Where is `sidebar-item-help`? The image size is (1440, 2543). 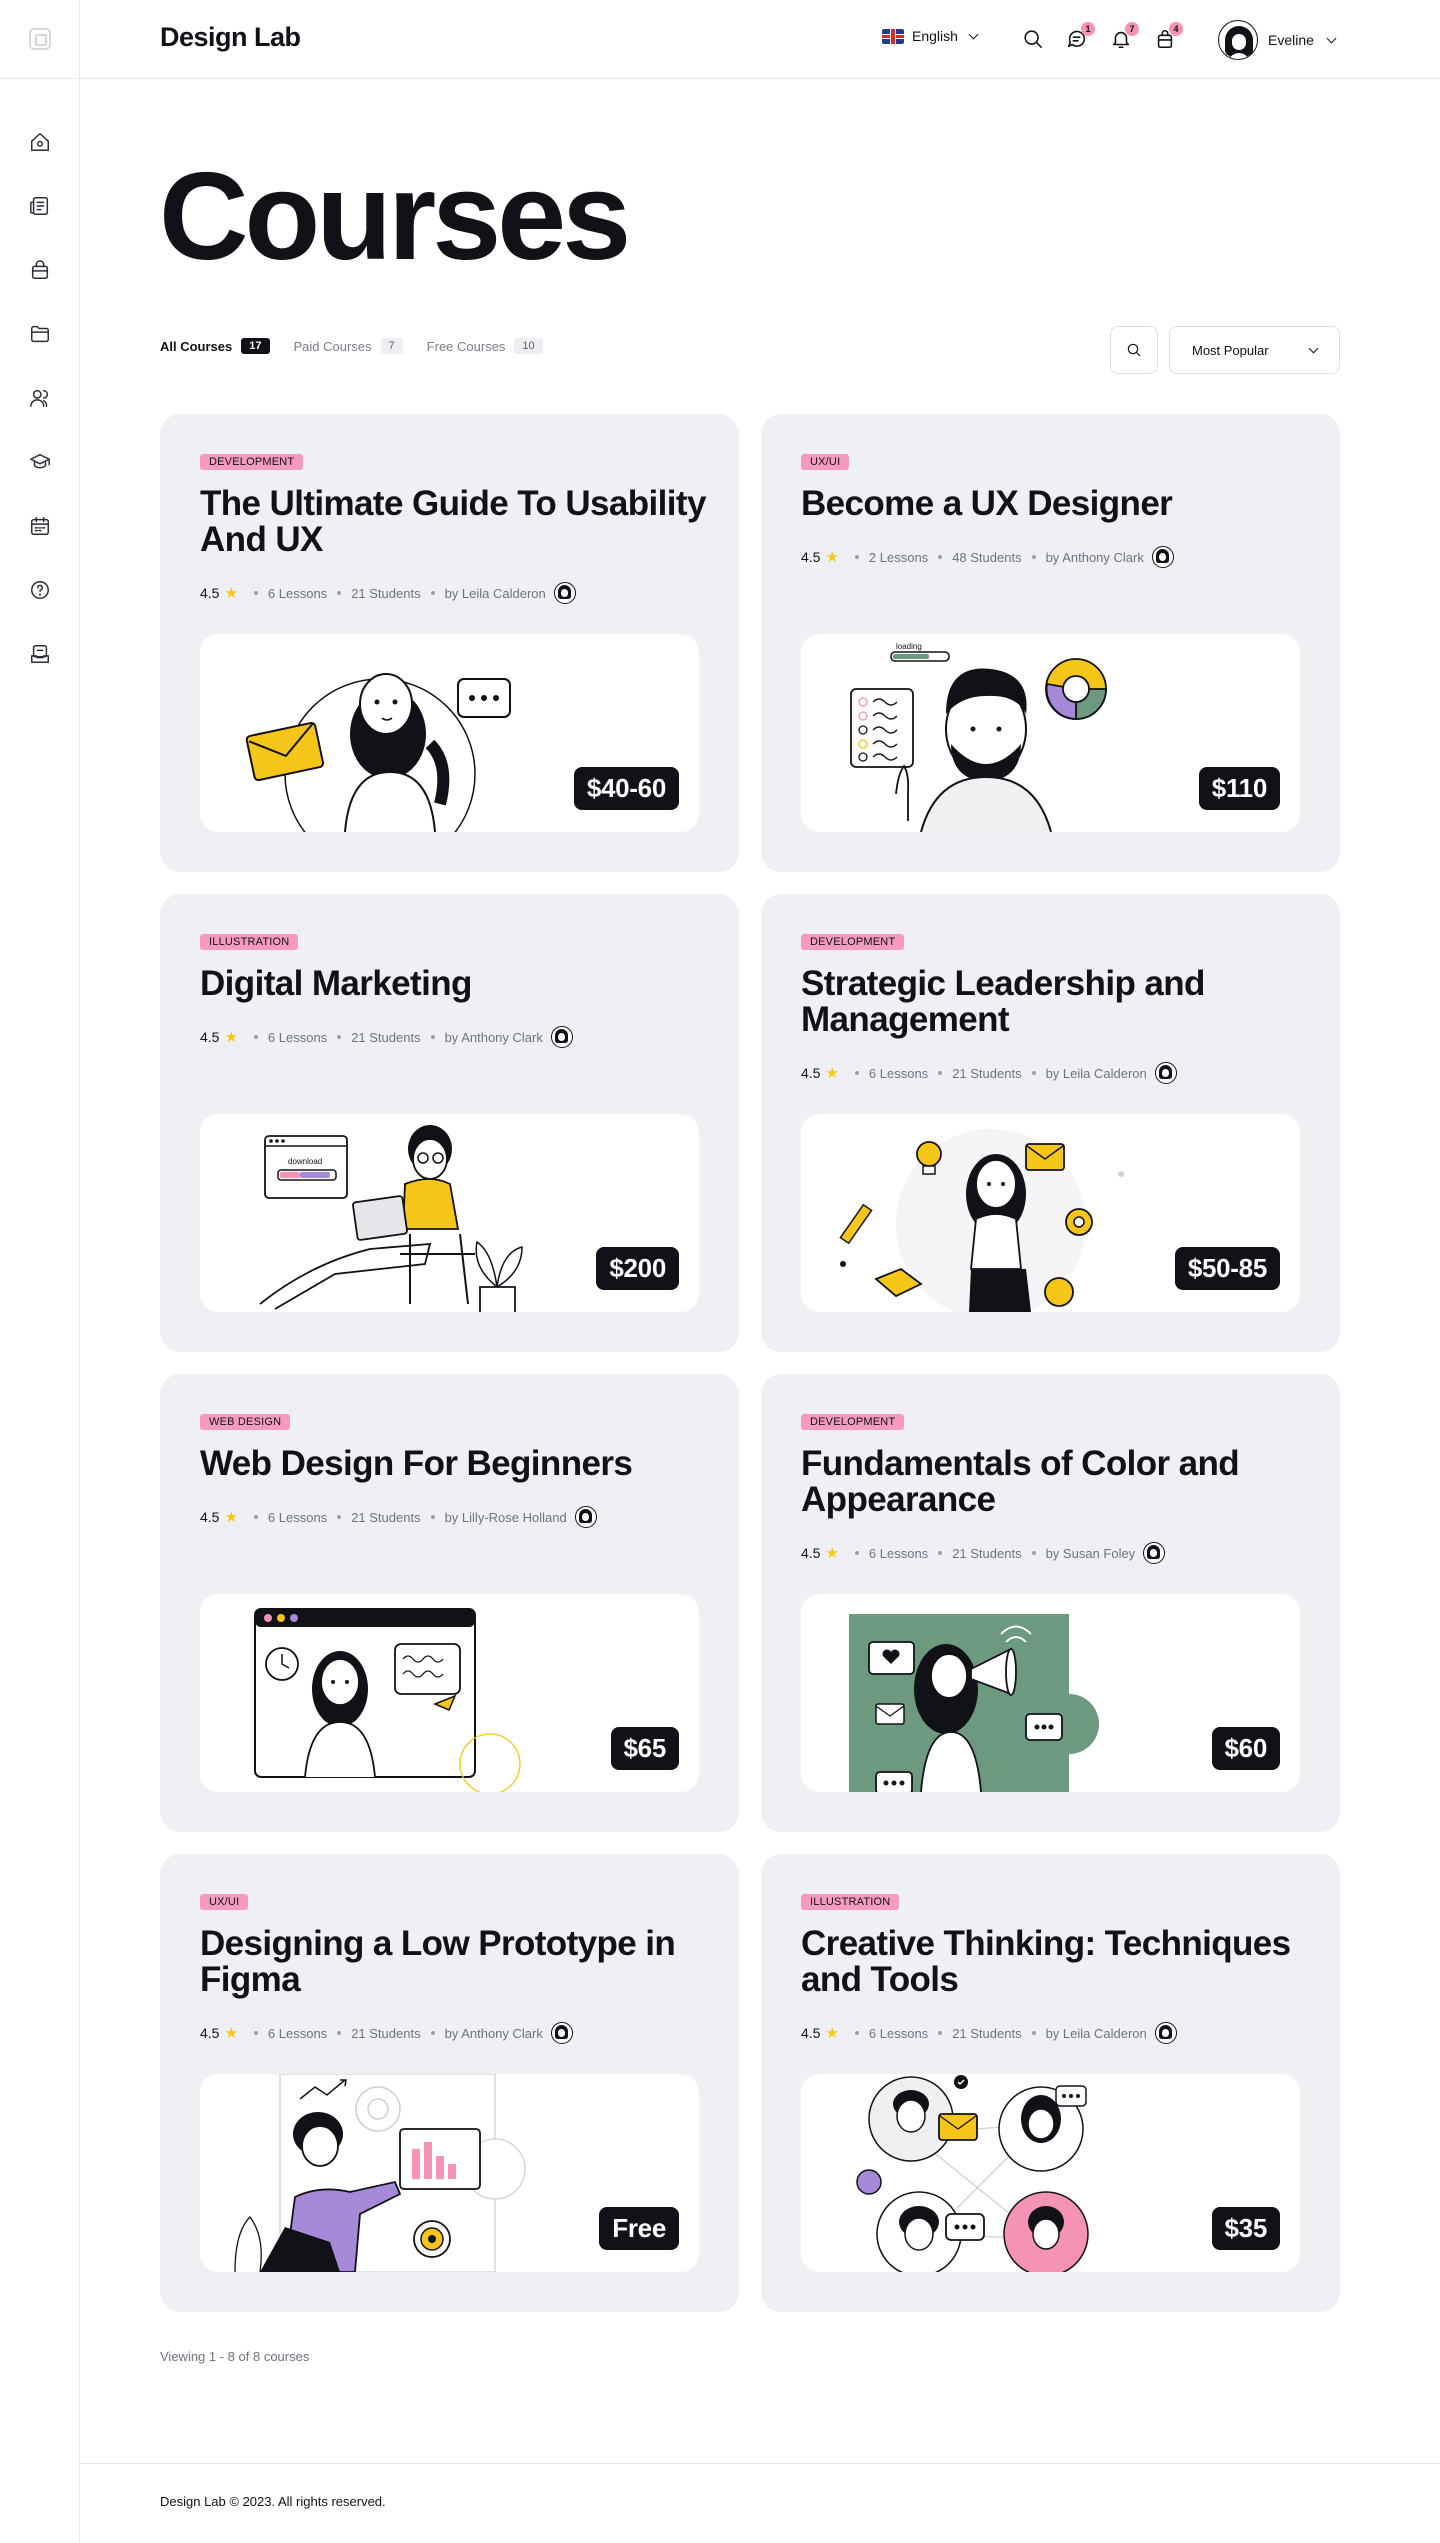
sidebar-item-help is located at coordinates (40, 590).